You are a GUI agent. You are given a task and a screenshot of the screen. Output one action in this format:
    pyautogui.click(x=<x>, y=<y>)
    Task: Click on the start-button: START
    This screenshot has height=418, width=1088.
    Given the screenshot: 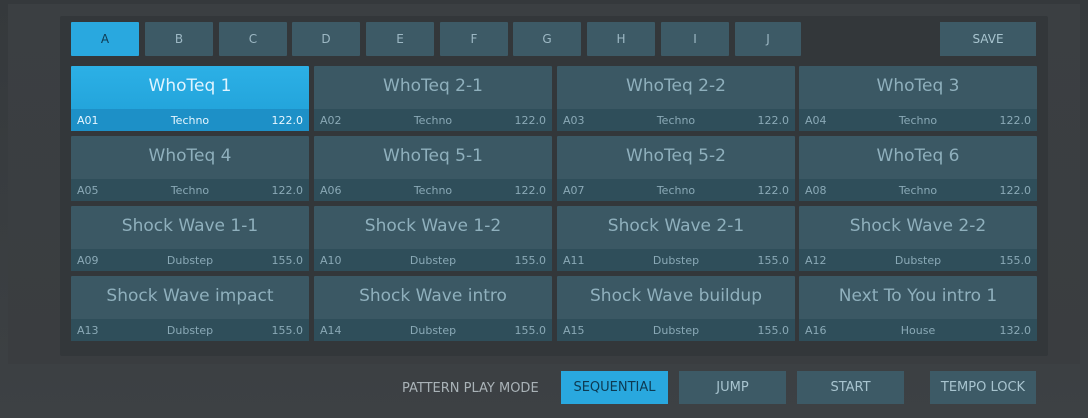 What is the action you would take?
    pyautogui.click(x=850, y=387)
    